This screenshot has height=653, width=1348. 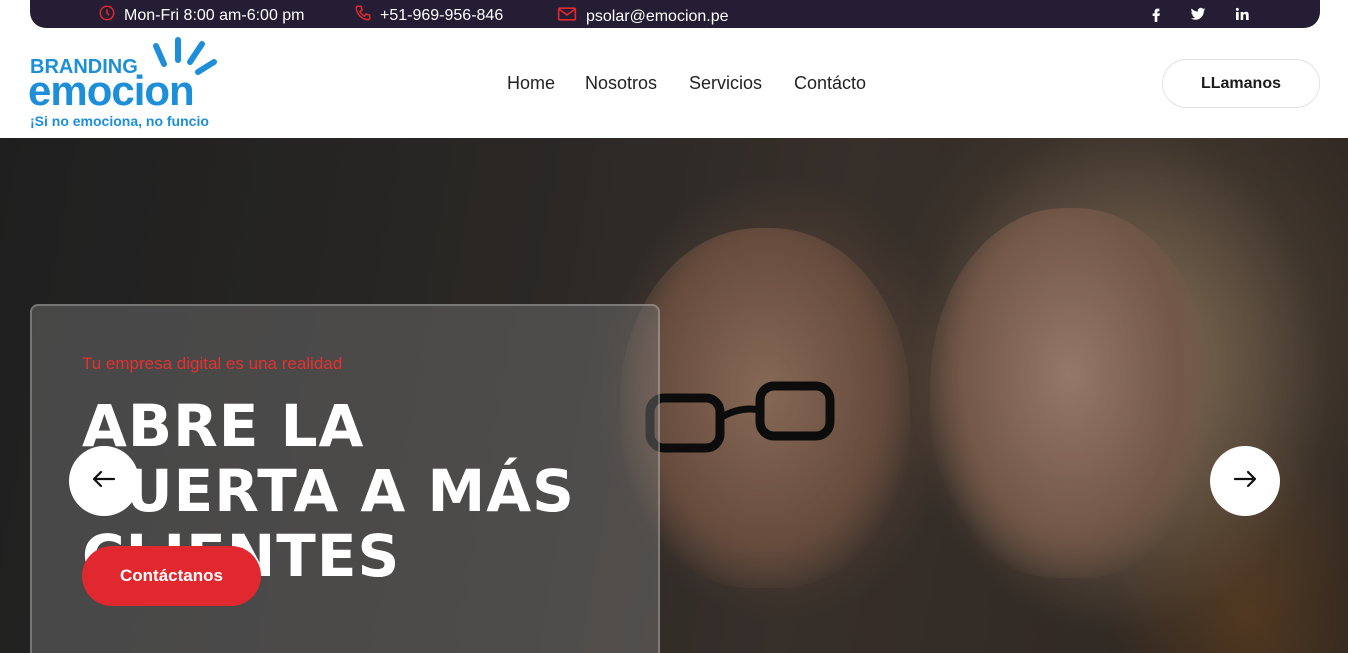 What do you see at coordinates (212, 363) in the screenshot?
I see `hero-eyebrow: Tu empresa digital es una realidad` at bounding box center [212, 363].